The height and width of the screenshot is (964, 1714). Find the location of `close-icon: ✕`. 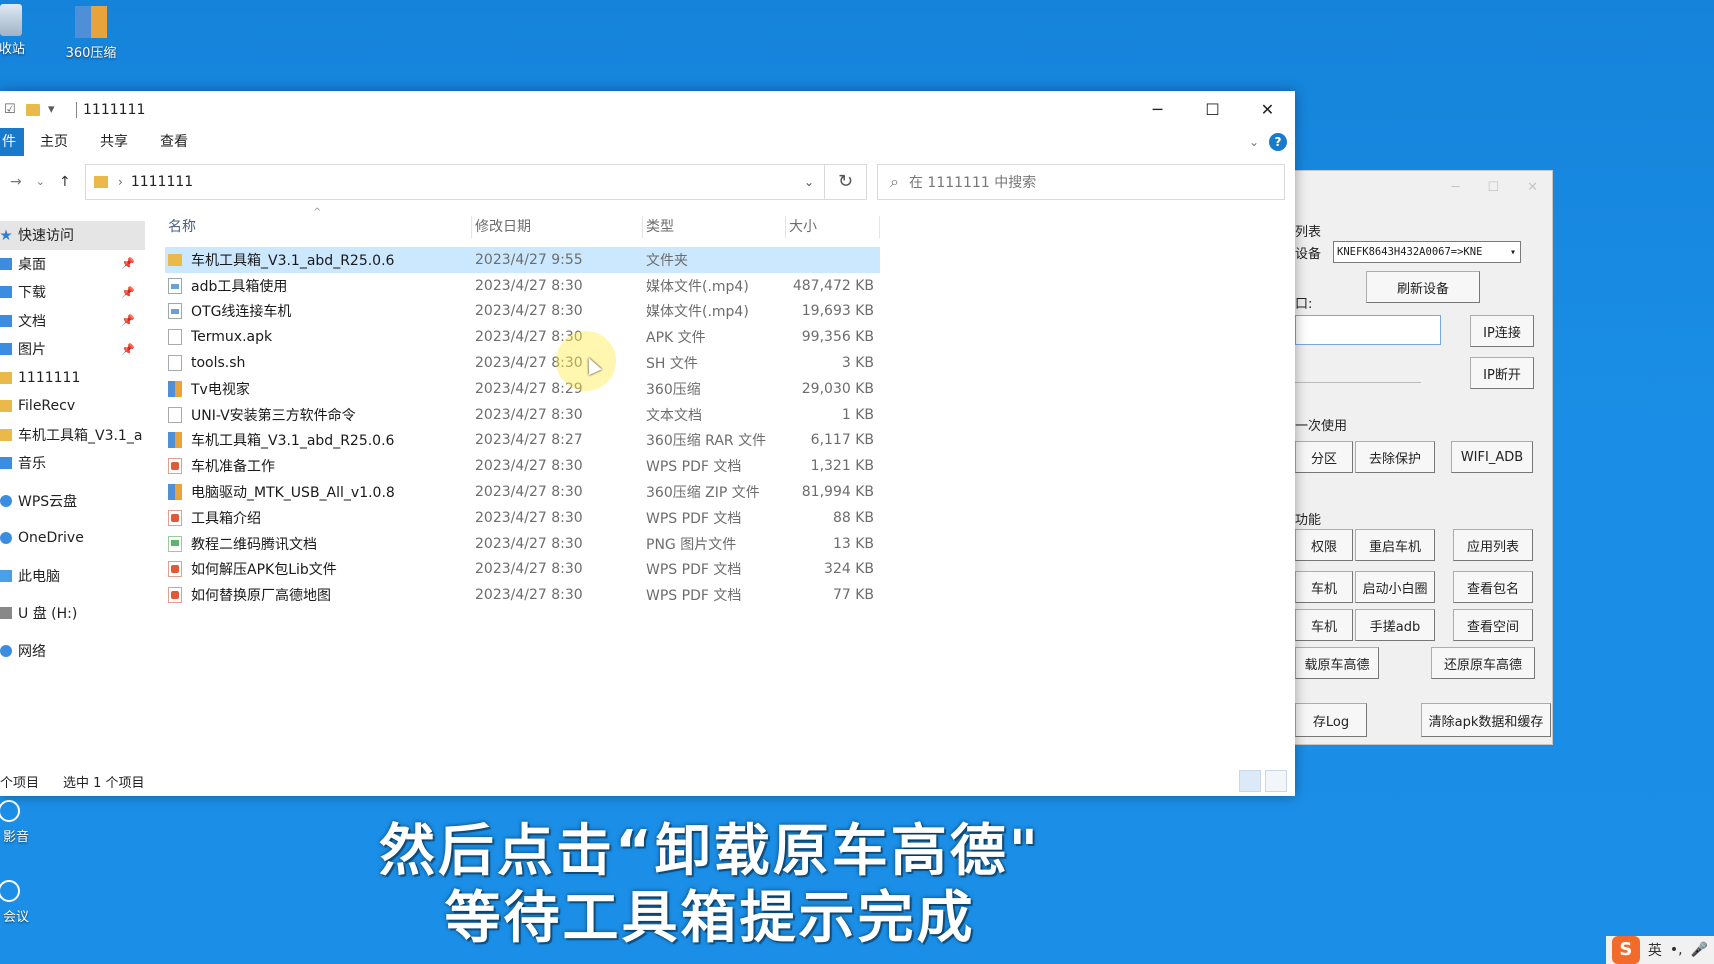

close-icon: ✕ is located at coordinates (1532, 187).